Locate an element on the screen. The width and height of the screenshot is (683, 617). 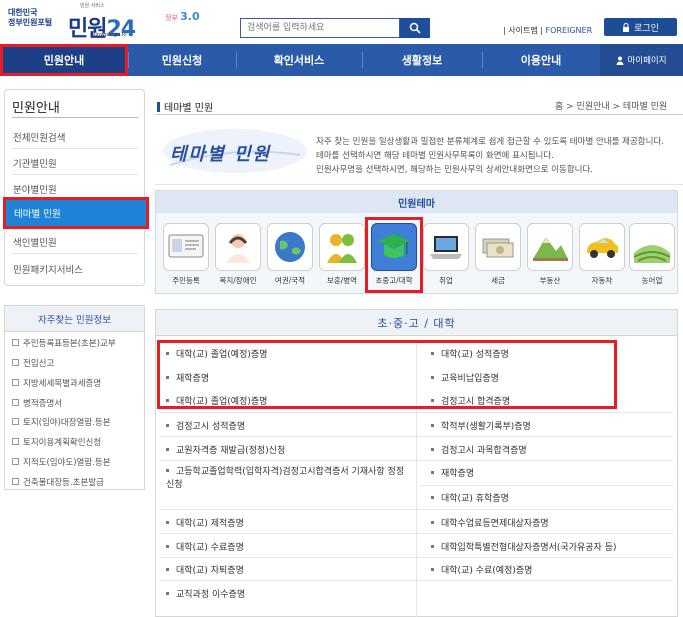
theme-education: 초중고/대학 is located at coordinates (394, 255).